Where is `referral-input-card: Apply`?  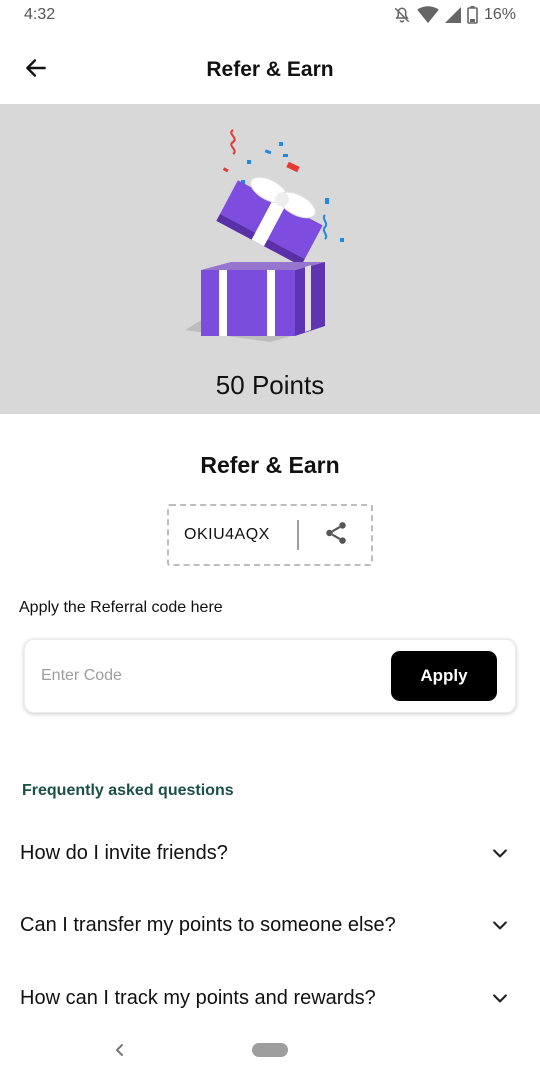
referral-input-card: Apply is located at coordinates (270, 676).